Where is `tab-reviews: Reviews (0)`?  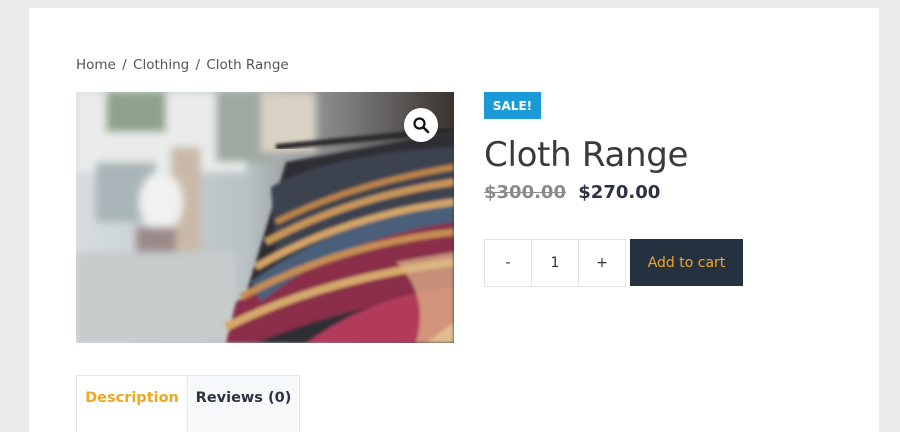 tab-reviews: Reviews (0) is located at coordinates (244, 403).